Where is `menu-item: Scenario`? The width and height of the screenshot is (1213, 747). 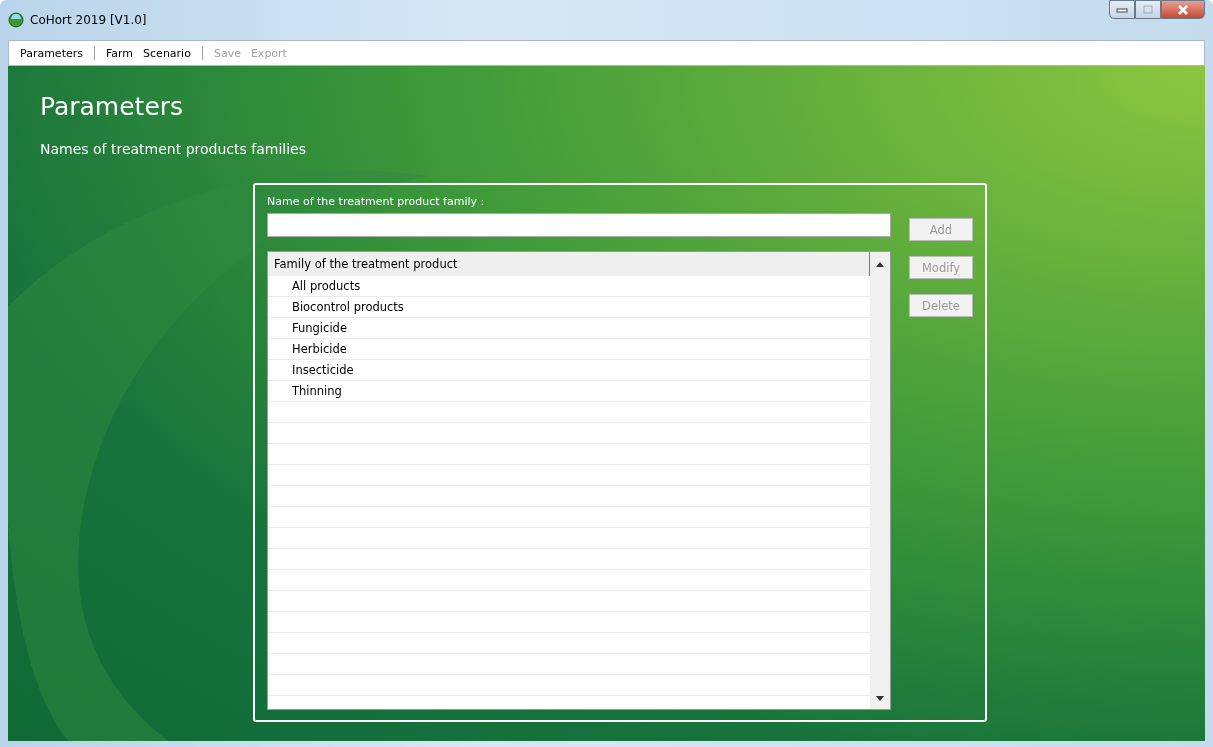
menu-item: Scenario is located at coordinates (167, 53).